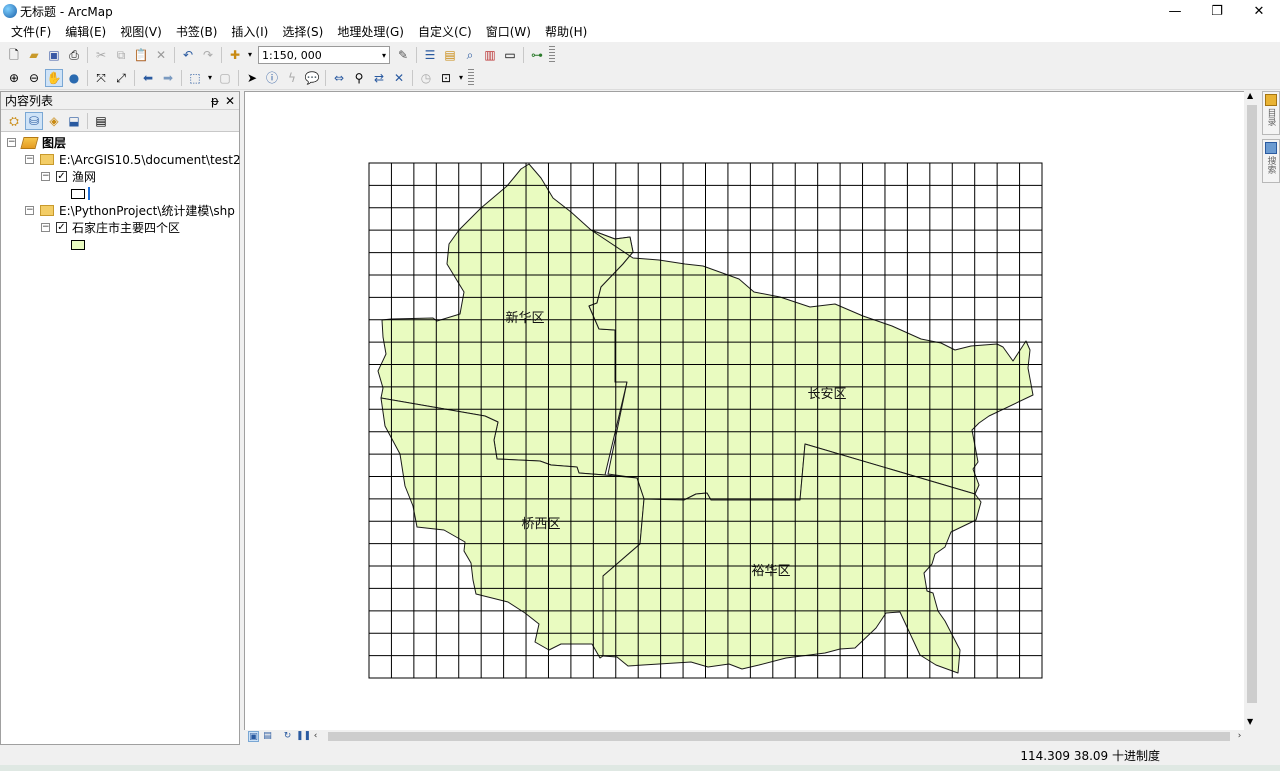  What do you see at coordinates (1250, 95) in the screenshot?
I see `scroll-up-icon: ▲` at bounding box center [1250, 95].